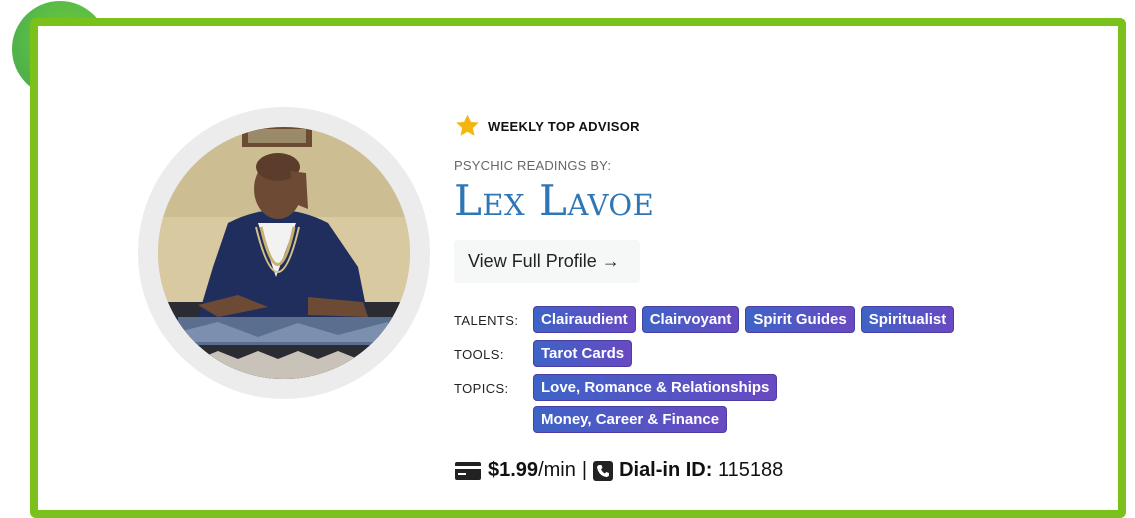 The width and height of the screenshot is (1135, 518). Describe the element at coordinates (486, 320) in the screenshot. I see `talents-label: TALENTS:` at that location.